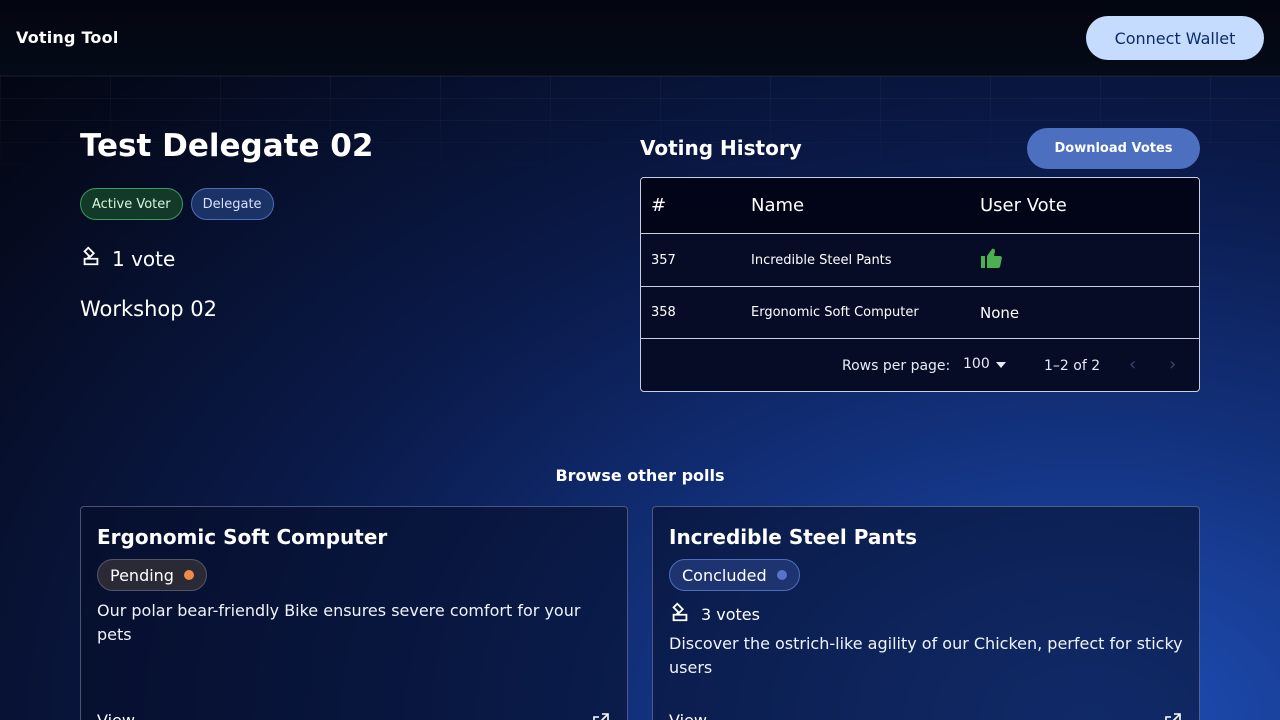 The image size is (1280, 720). I want to click on row-id: 357, so click(663, 260).